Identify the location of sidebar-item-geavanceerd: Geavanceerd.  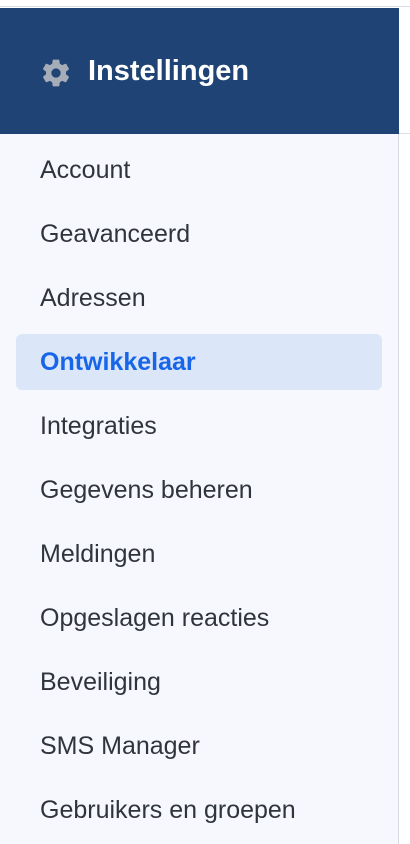
(199, 234).